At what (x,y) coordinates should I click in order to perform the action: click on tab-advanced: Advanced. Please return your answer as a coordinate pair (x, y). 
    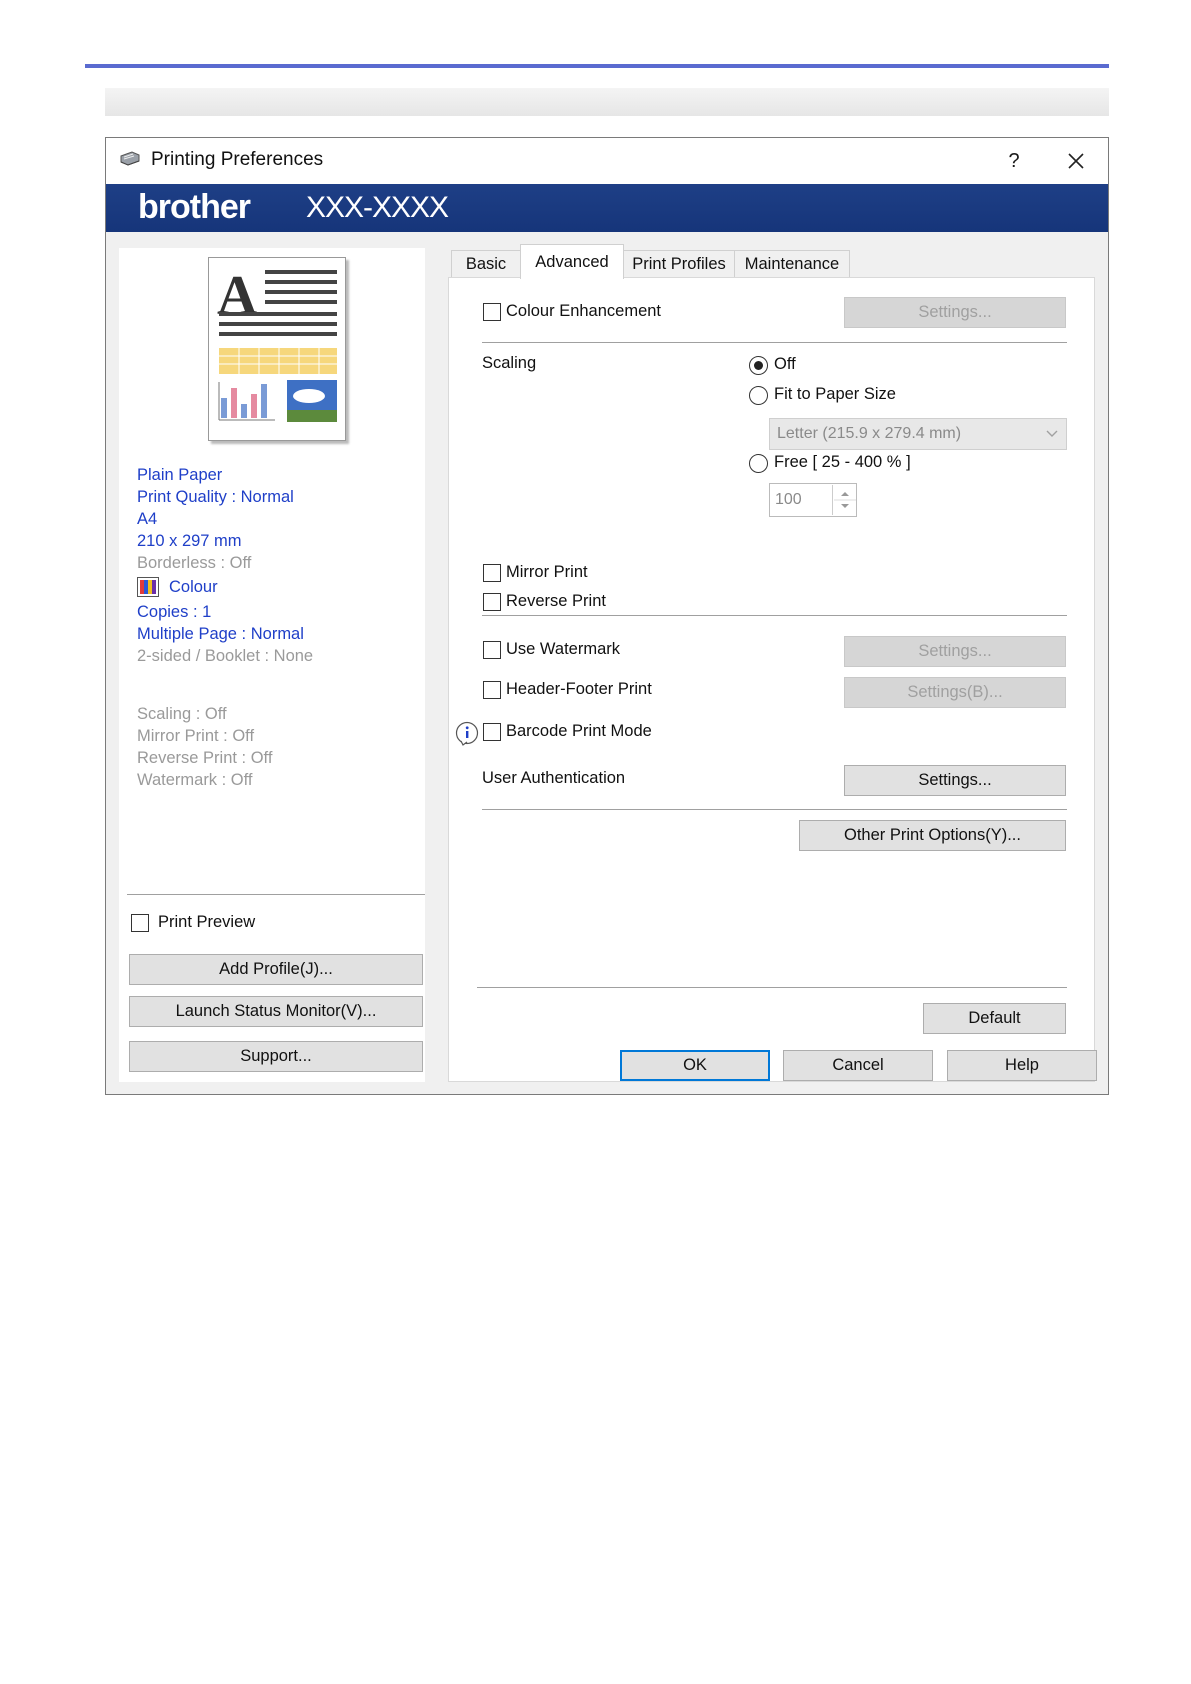
    Looking at the image, I should click on (572, 261).